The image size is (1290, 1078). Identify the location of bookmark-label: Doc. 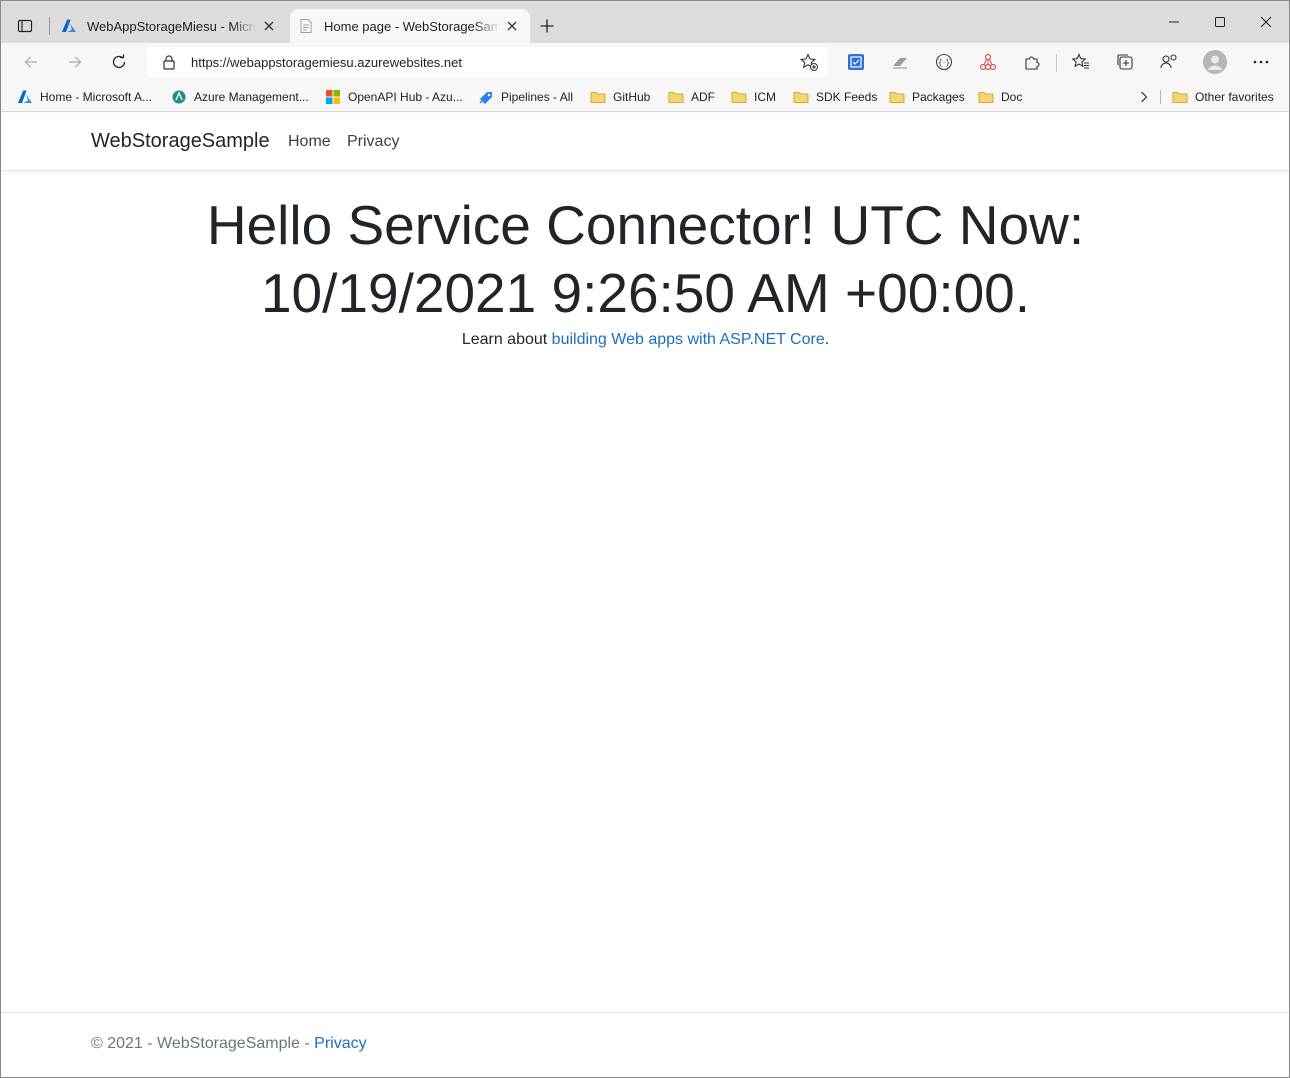
(1012, 97).